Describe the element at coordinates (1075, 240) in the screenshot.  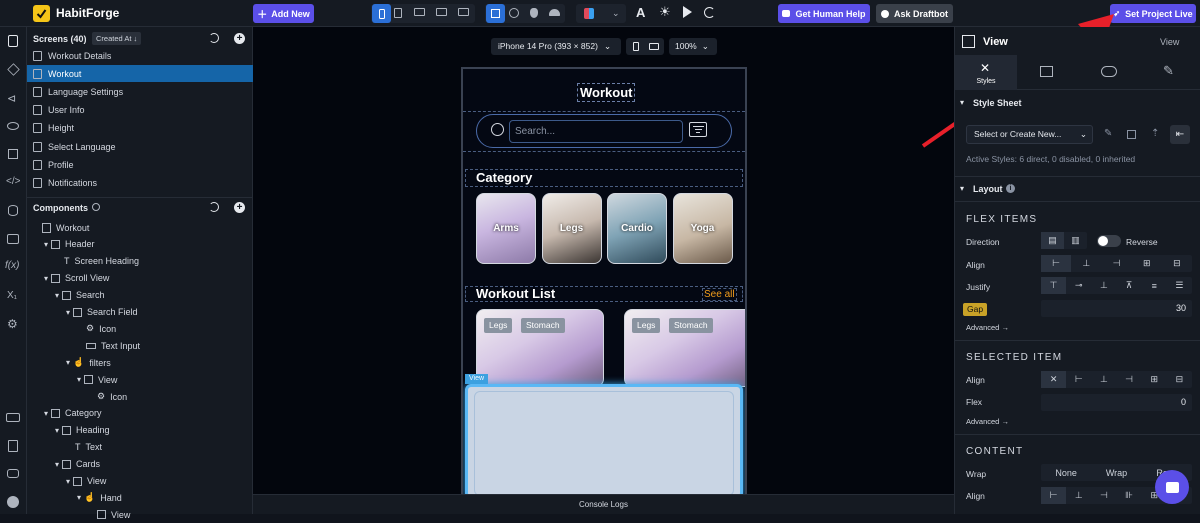
I see `row-direction-icon: ▥` at that location.